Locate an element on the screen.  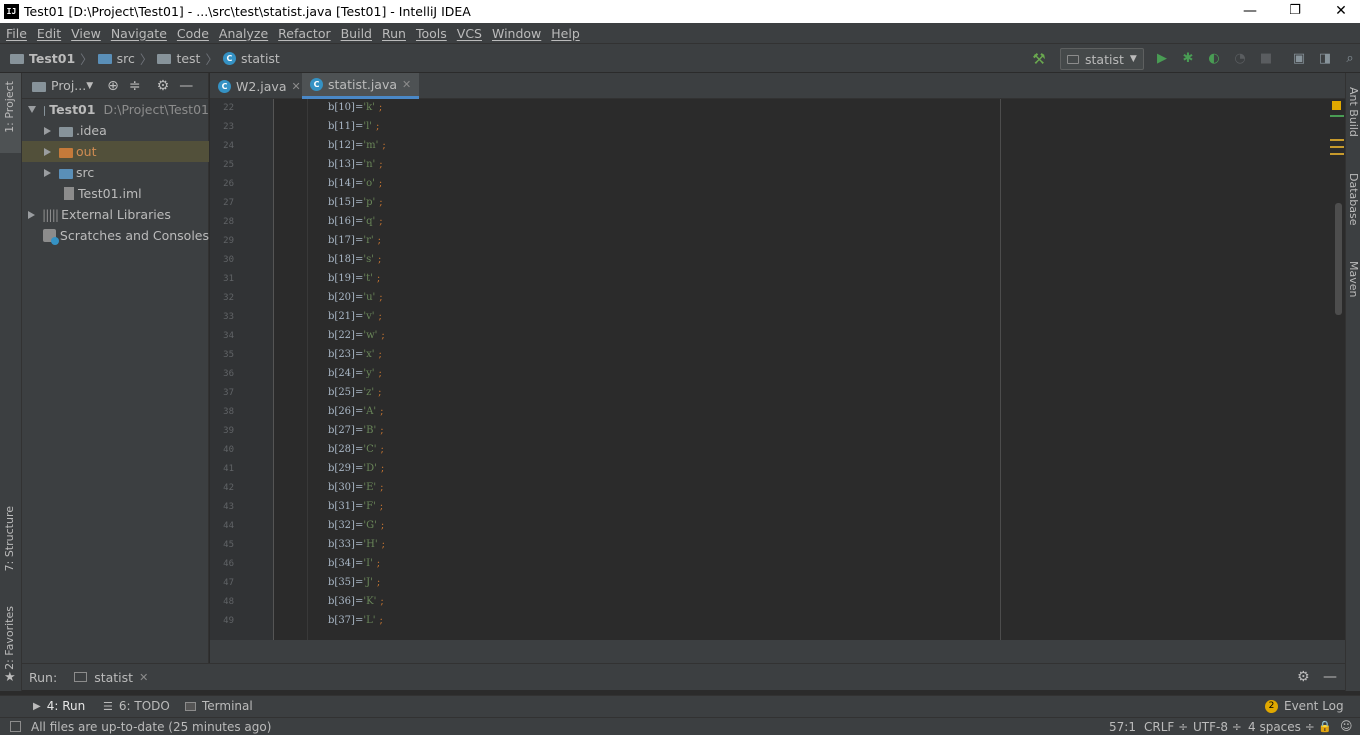
collapse-all-icon: ≑ is located at coordinates (135, 86).